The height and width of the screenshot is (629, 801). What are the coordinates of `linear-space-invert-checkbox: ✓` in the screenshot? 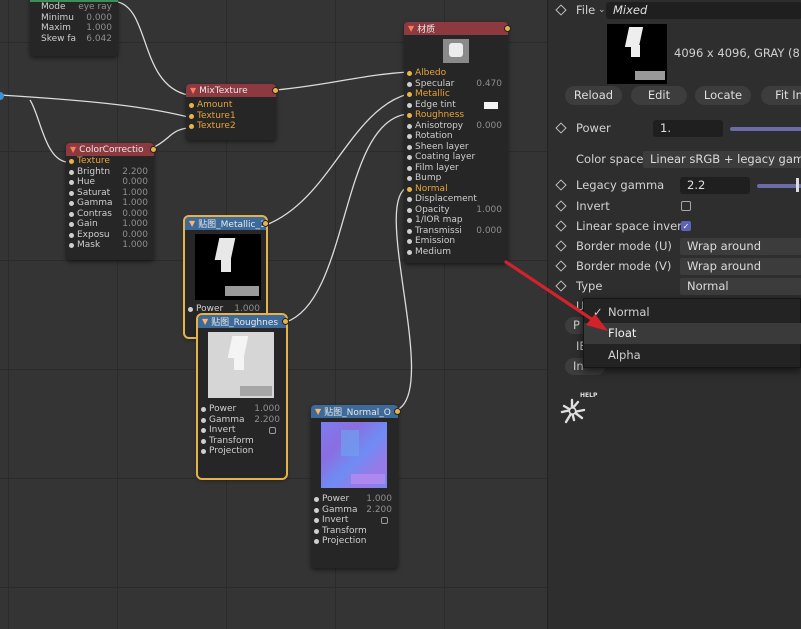 It's located at (686, 226).